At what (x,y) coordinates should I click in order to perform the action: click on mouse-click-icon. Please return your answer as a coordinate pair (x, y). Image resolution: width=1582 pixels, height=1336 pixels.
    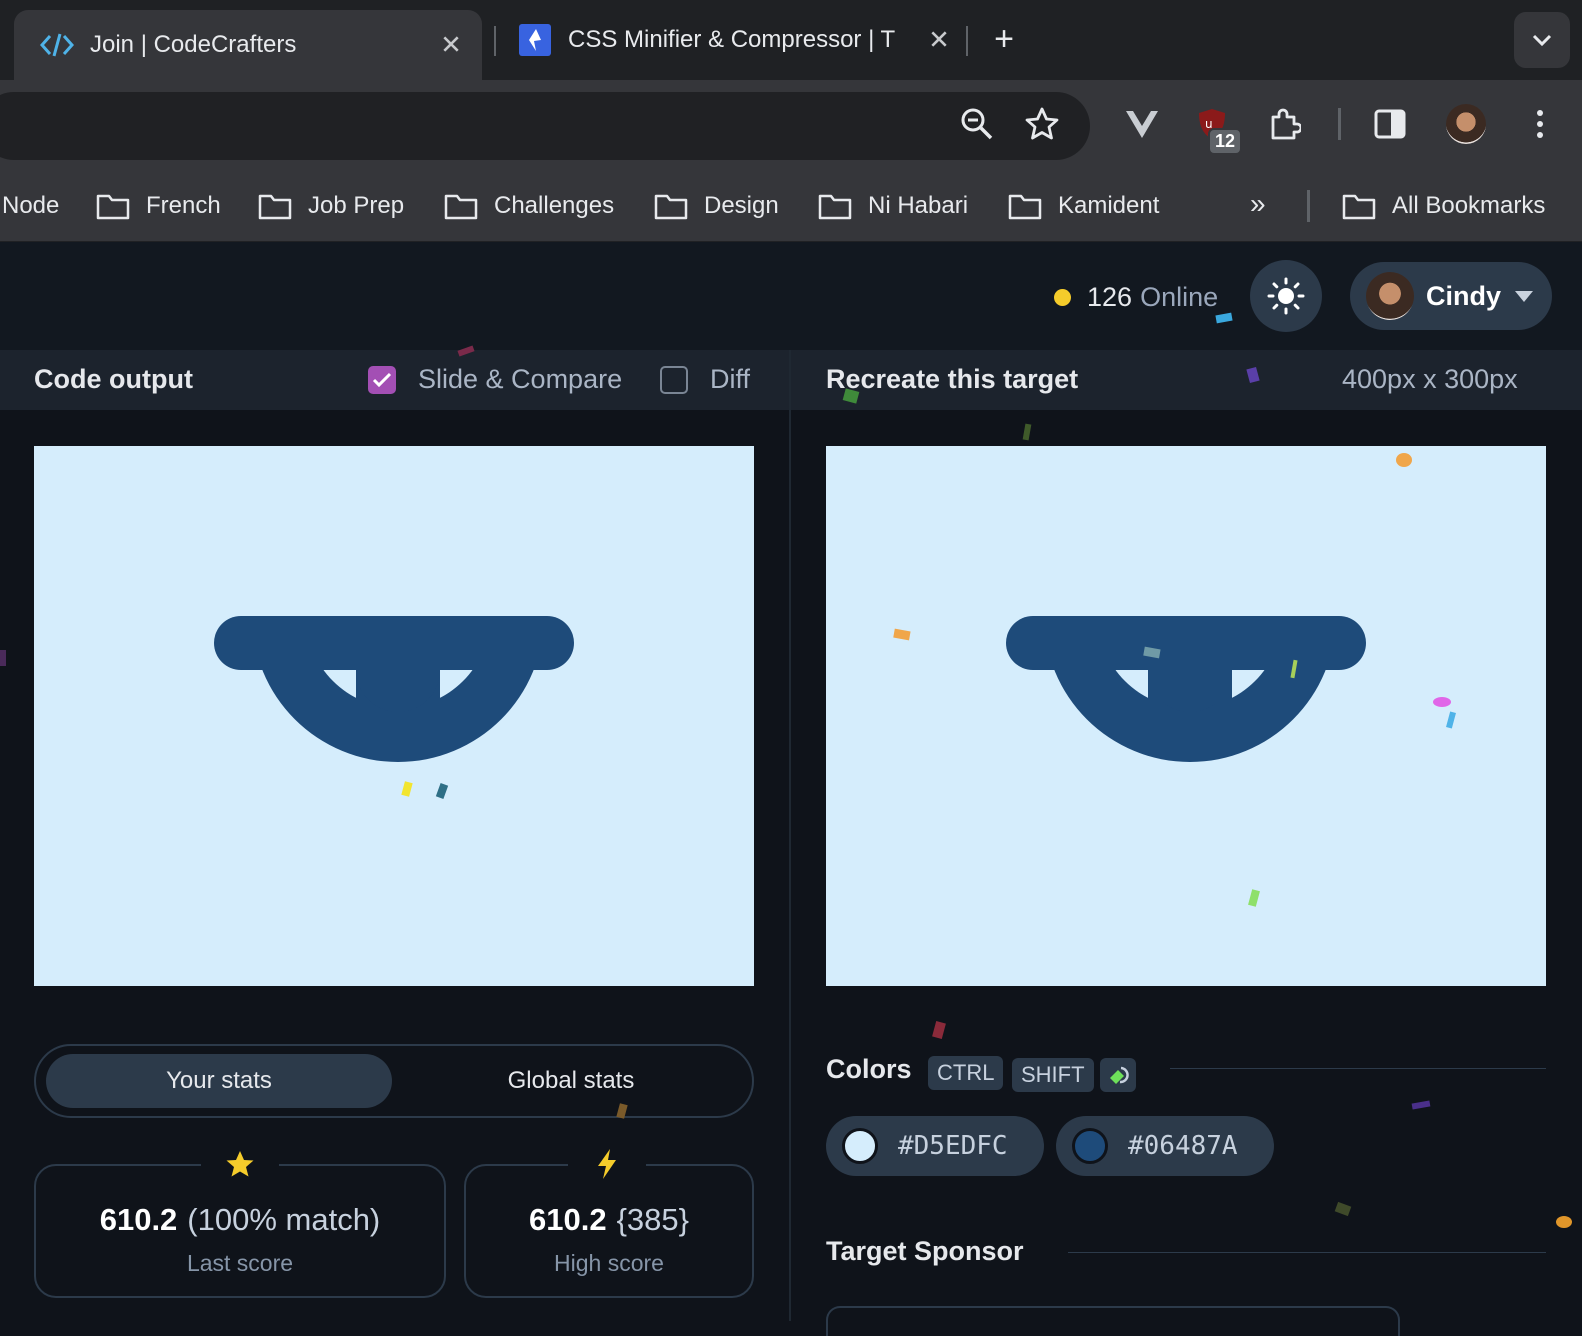
    Looking at the image, I should click on (1118, 1075).